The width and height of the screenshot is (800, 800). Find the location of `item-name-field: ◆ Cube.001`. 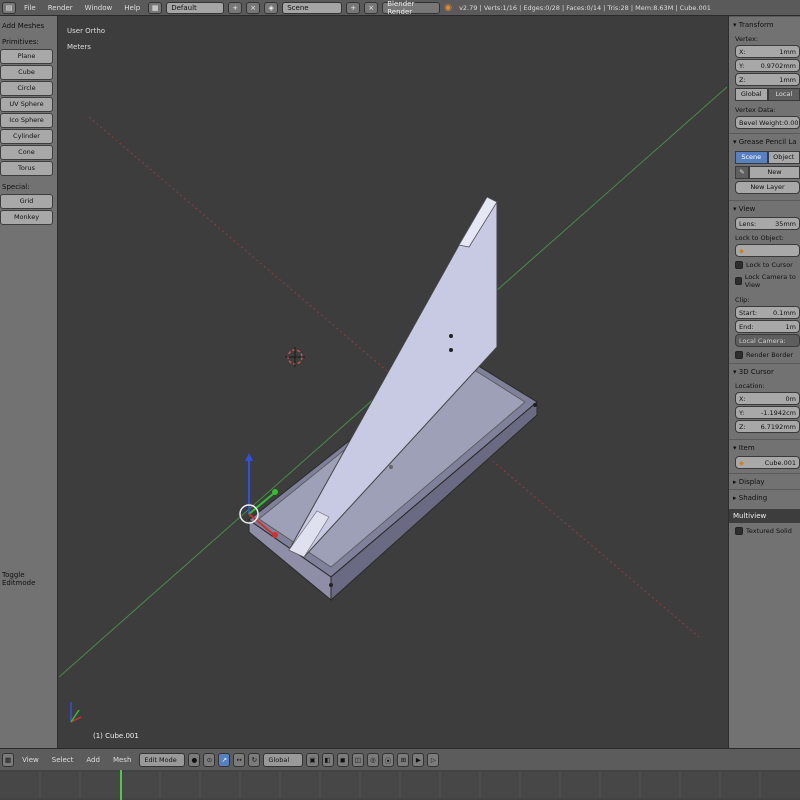

item-name-field: ◆ Cube.001 is located at coordinates (767, 462).